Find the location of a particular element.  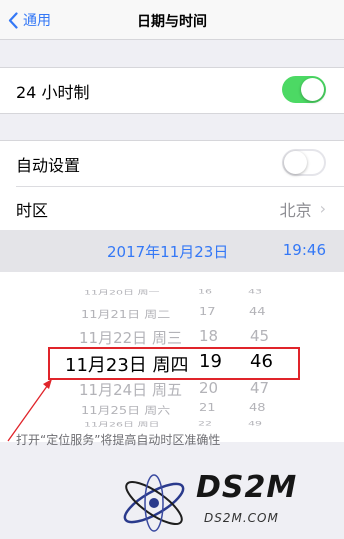

chevron-right-icon: › is located at coordinates (322, 208).